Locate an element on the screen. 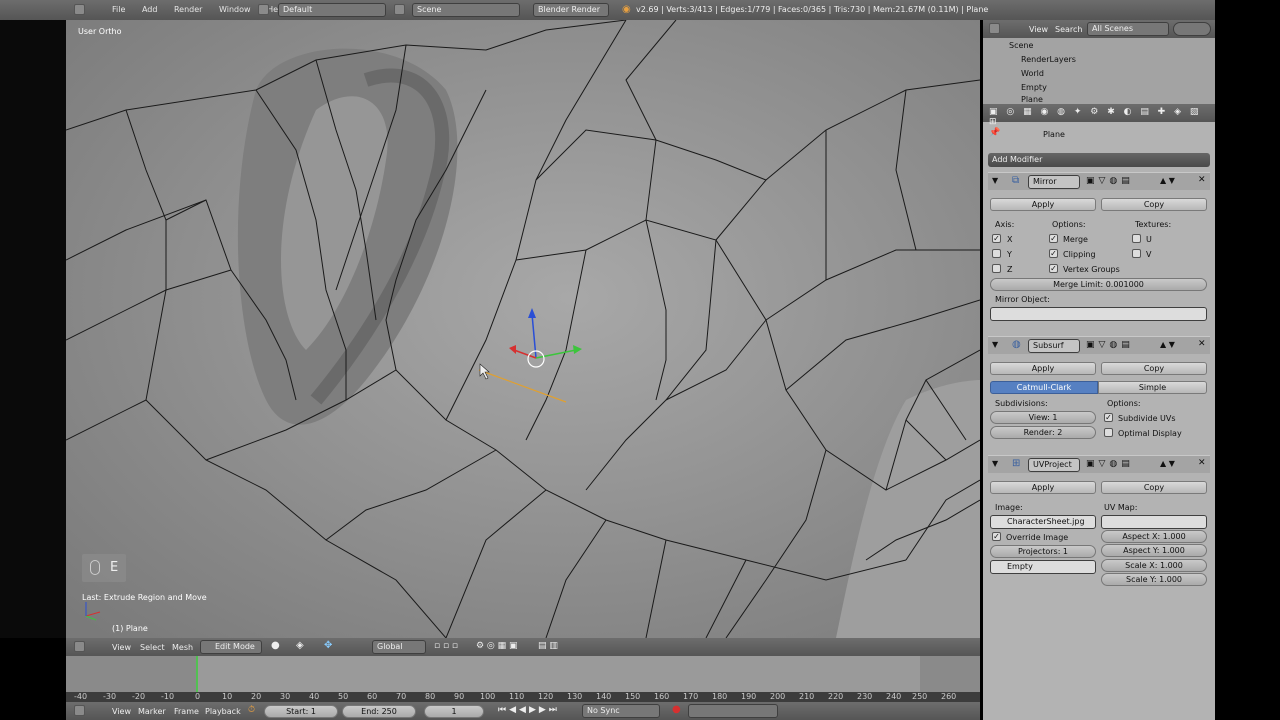  override-image-checkbox: ✓ is located at coordinates (996, 536).